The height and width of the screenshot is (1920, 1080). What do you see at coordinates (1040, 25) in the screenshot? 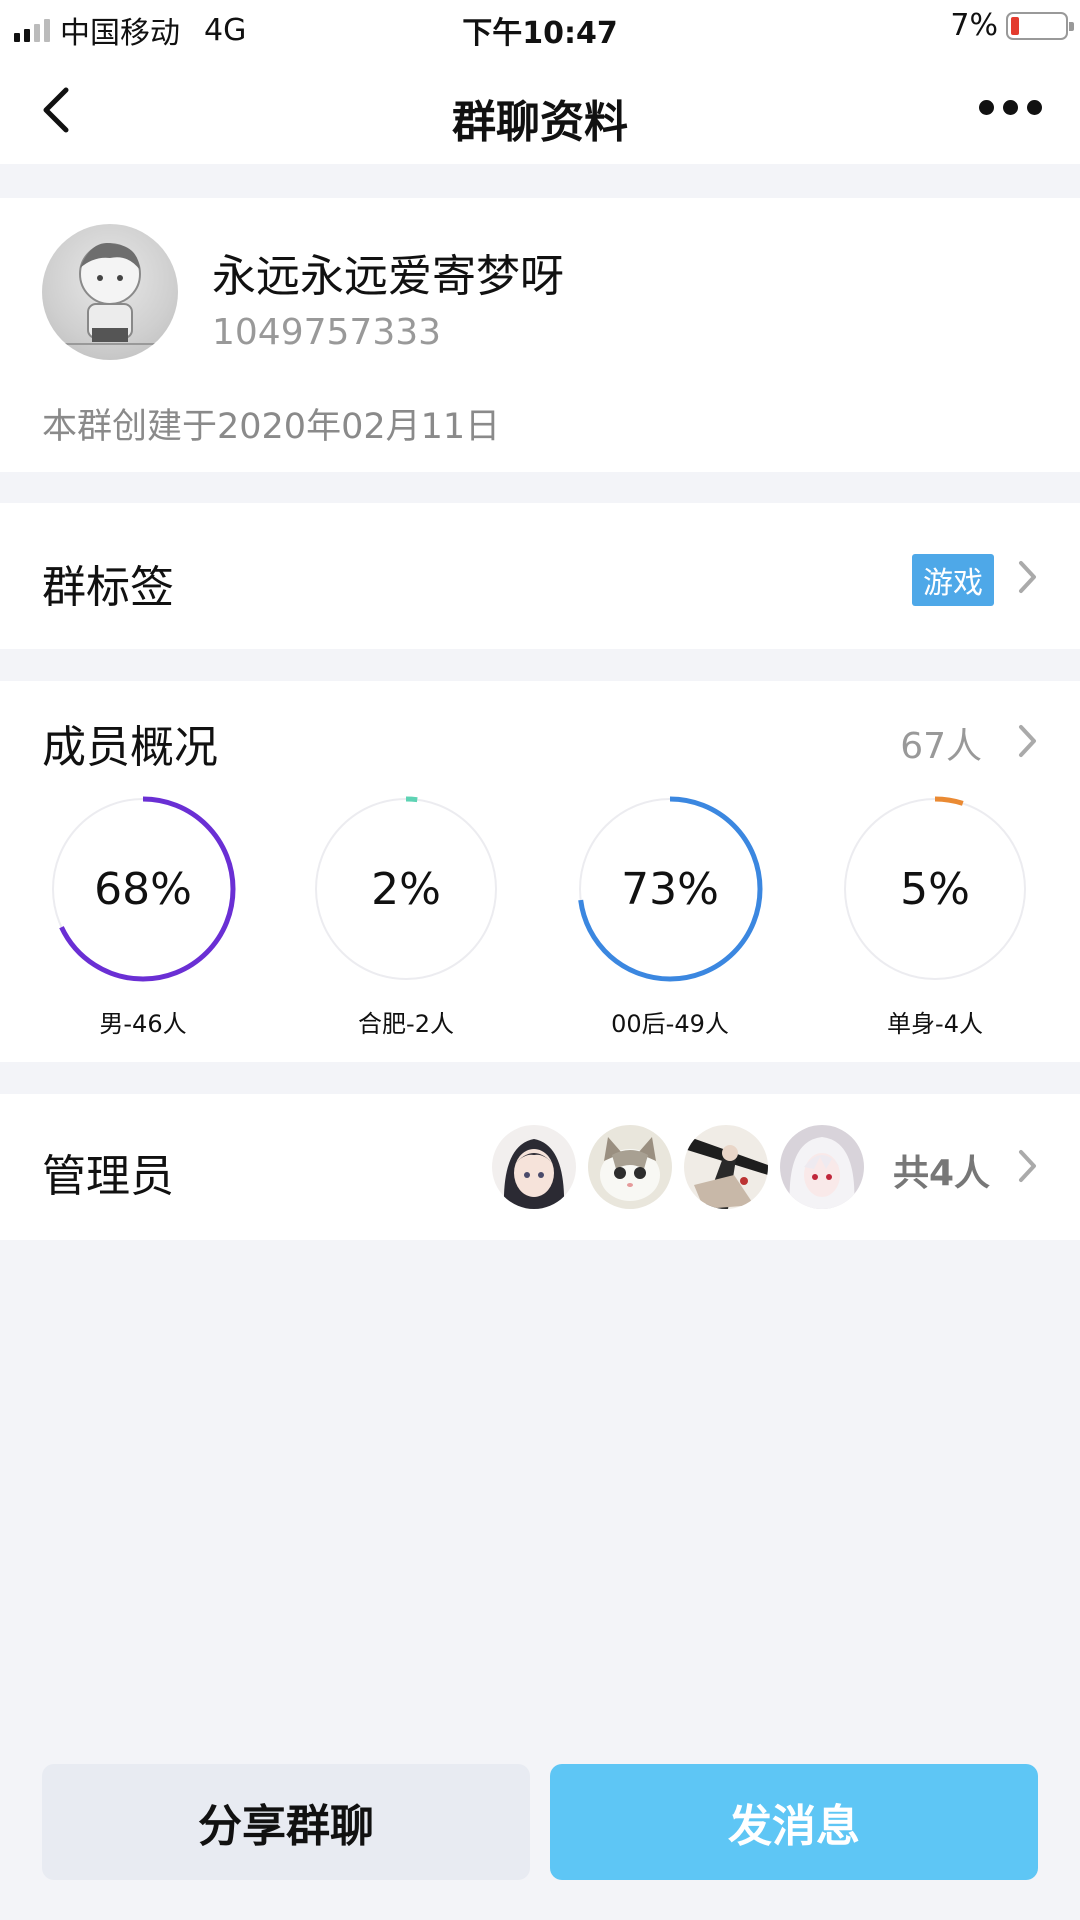
I see `battery-icon` at bounding box center [1040, 25].